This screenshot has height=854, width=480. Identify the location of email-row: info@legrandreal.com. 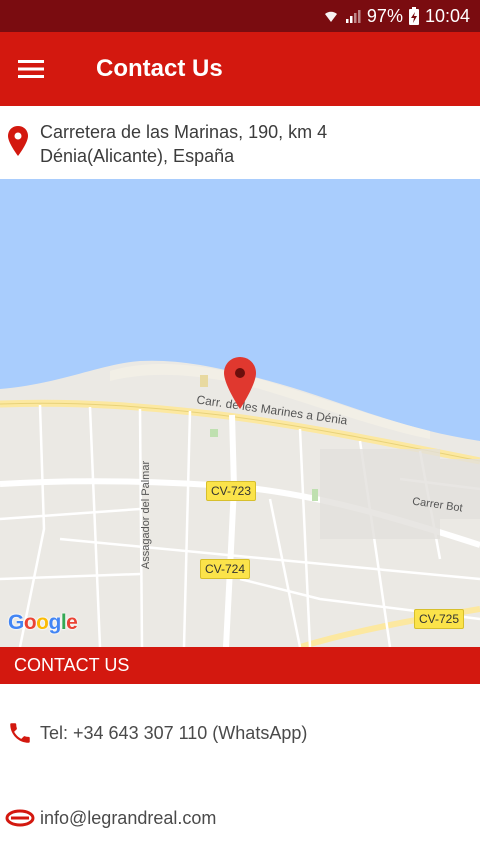
(240, 818).